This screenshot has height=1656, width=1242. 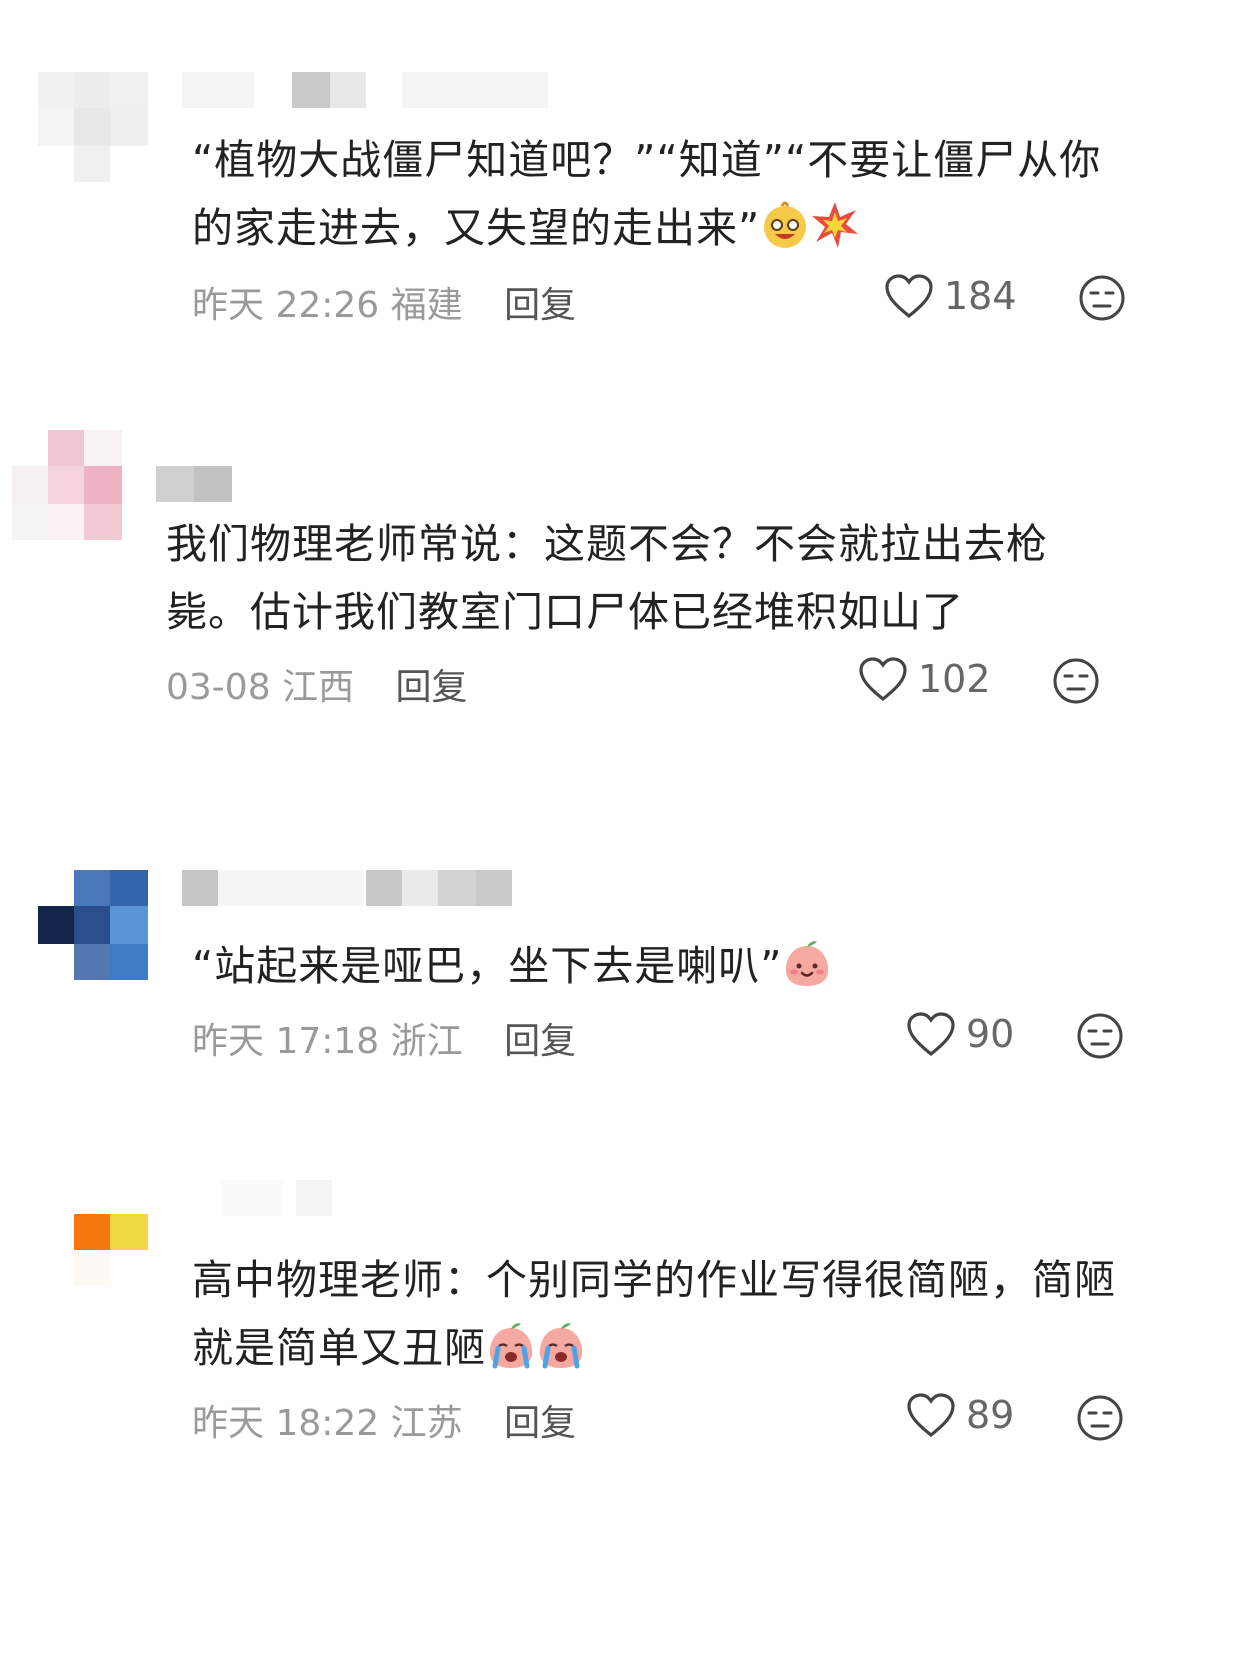 I want to click on comment-line: 高中物理老师：个别同学的作业写得很简陋，简陋, so click(x=654, y=1280).